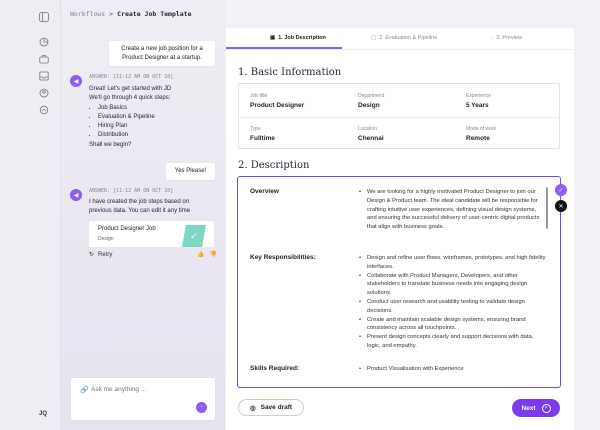  What do you see at coordinates (264, 191) in the screenshot?
I see `overview-label: Overview` at bounding box center [264, 191].